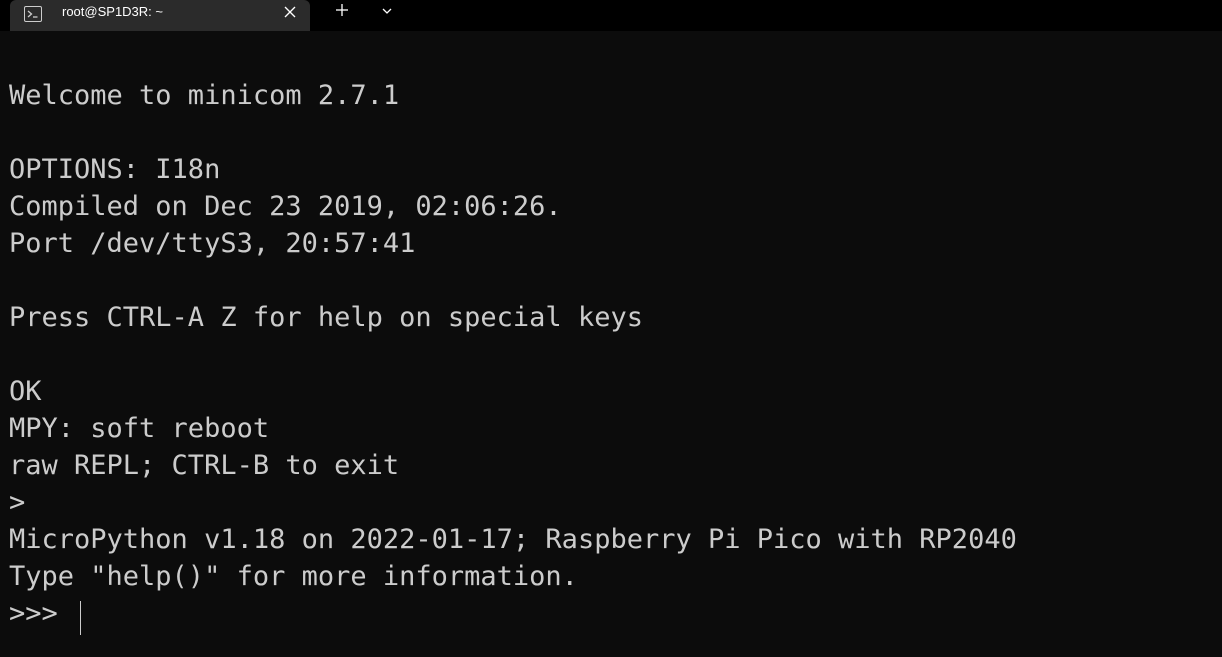  What do you see at coordinates (25, 391) in the screenshot?
I see `terminal-line: OK` at bounding box center [25, 391].